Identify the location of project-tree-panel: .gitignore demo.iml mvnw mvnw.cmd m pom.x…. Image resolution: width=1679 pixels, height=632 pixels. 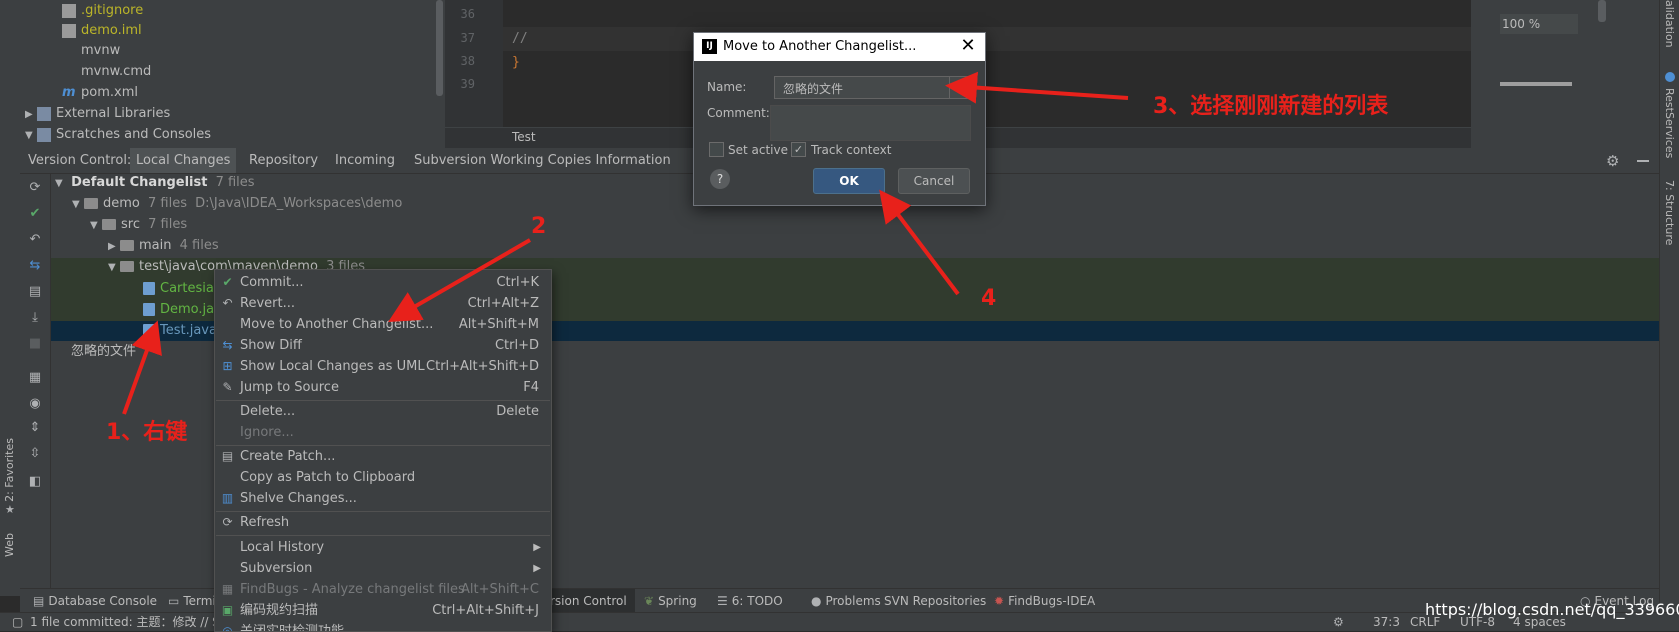
(222, 74).